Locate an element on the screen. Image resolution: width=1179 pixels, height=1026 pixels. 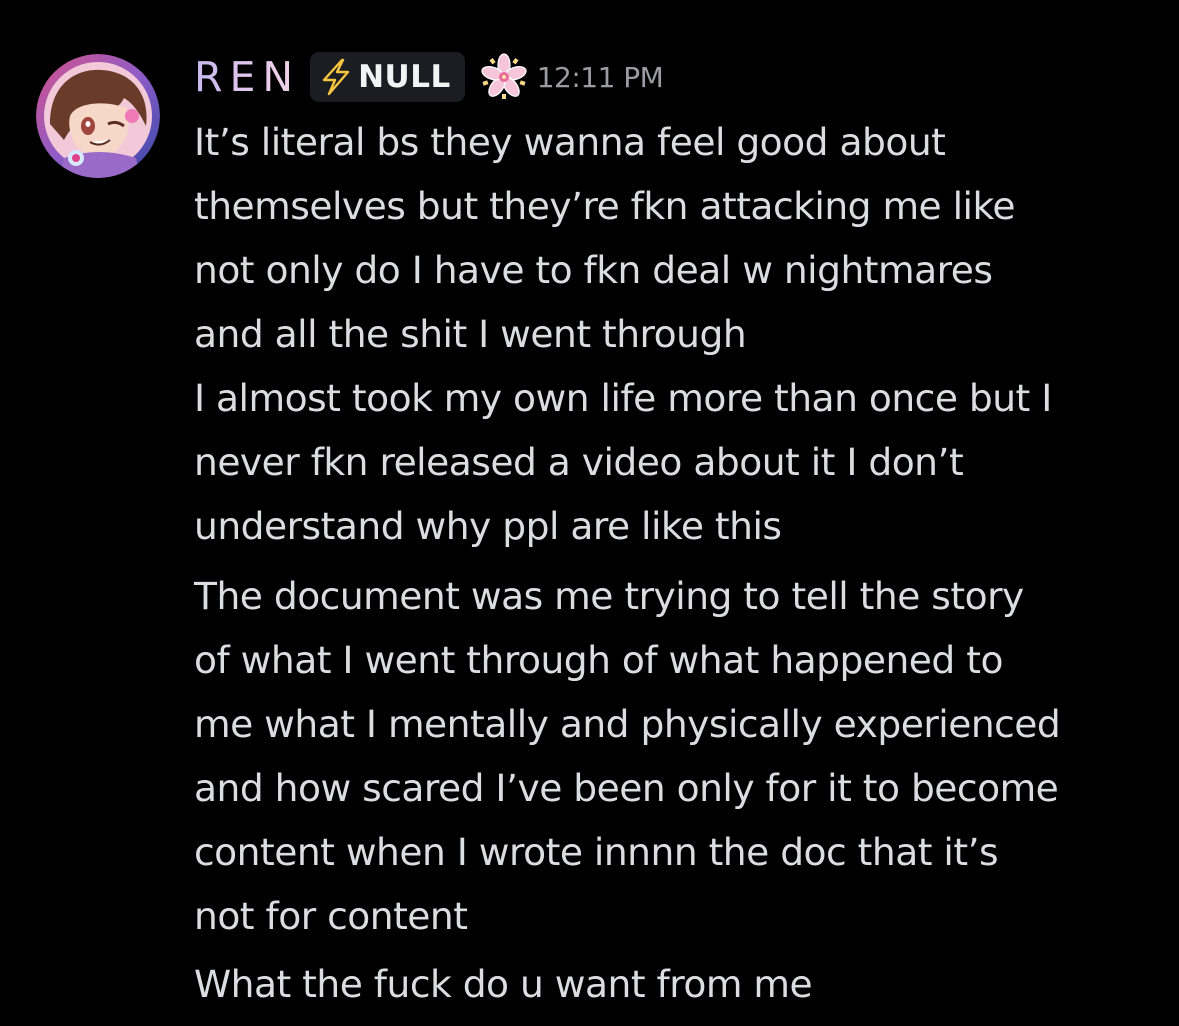
message-line: and all the shit I went through is located at coordinates (470, 334).